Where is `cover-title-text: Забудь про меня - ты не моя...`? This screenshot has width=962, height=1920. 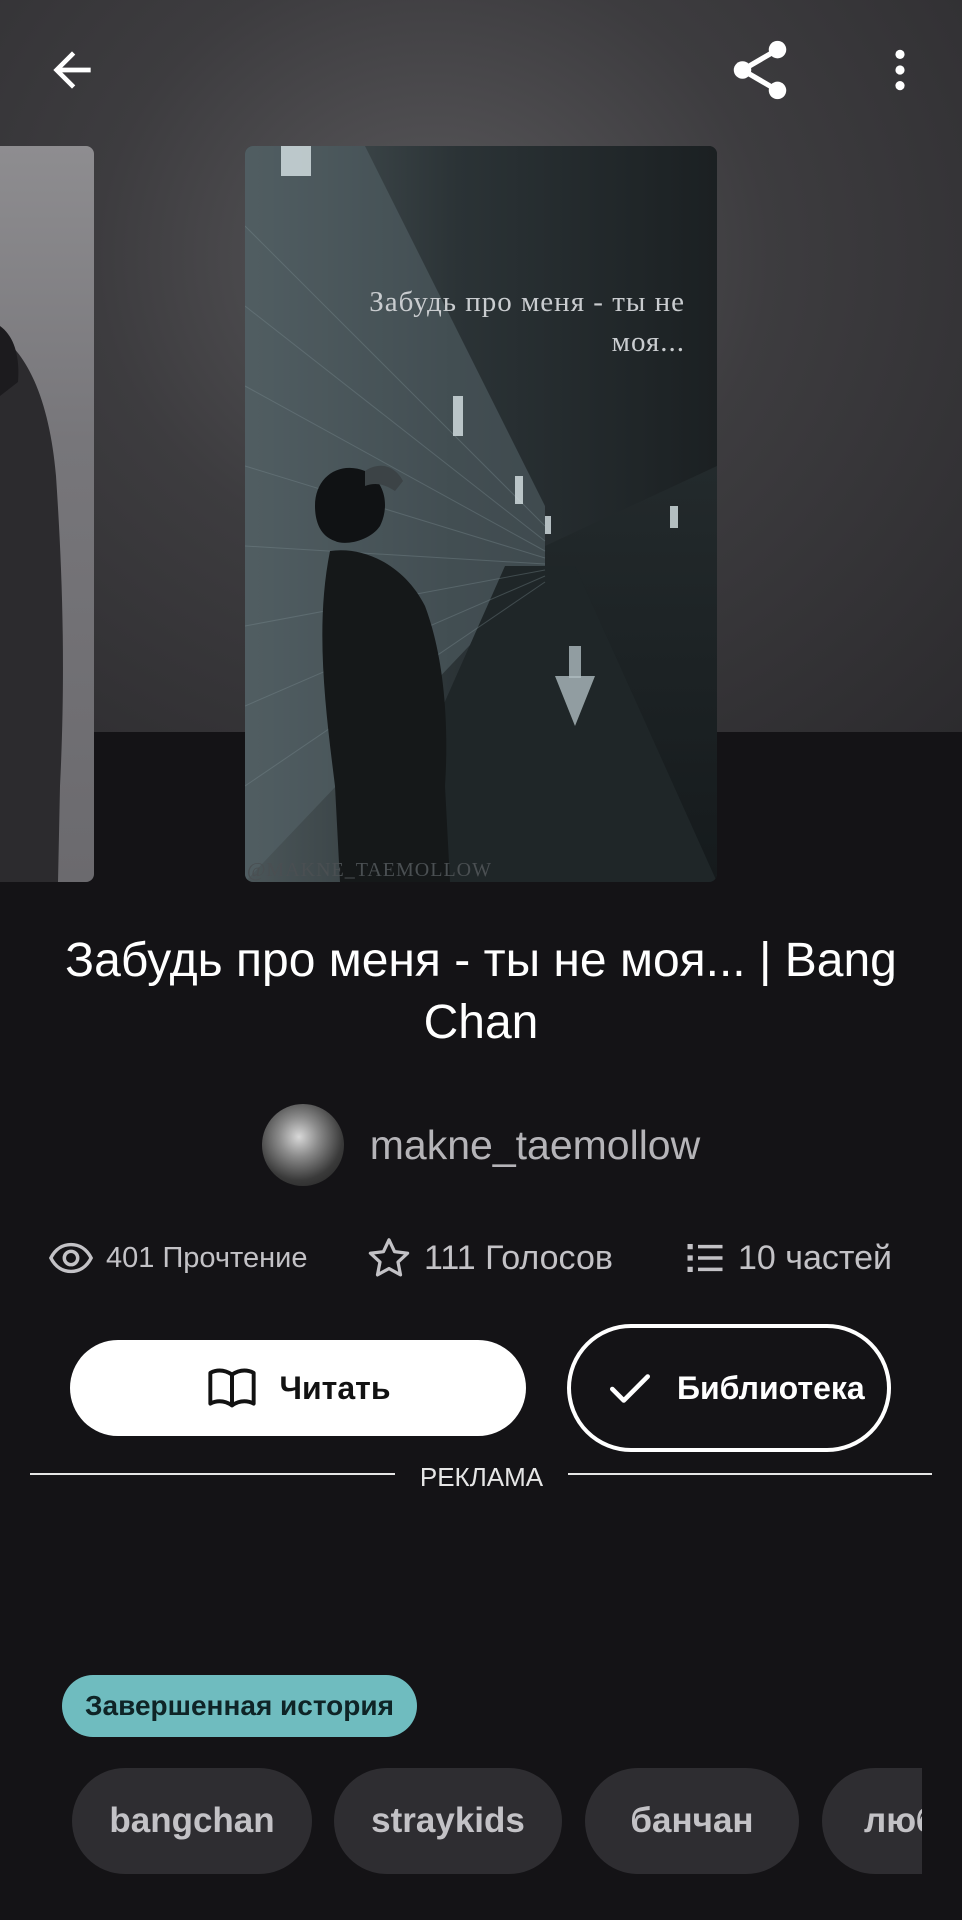 cover-title-text: Забудь про меня - ты не моя... is located at coordinates (527, 322).